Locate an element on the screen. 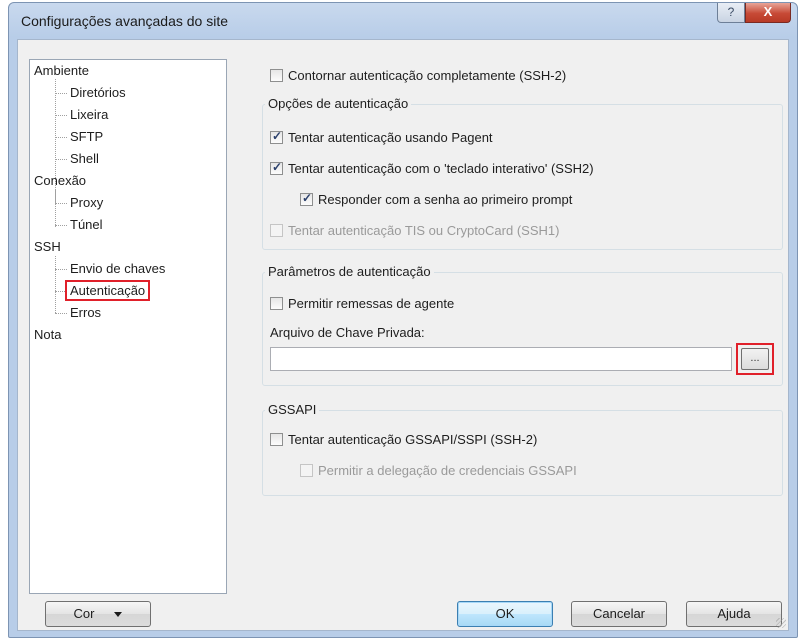 Image resolution: width=803 pixels, height=641 pixels. tree-item-tunel: Túnel is located at coordinates (86, 224).